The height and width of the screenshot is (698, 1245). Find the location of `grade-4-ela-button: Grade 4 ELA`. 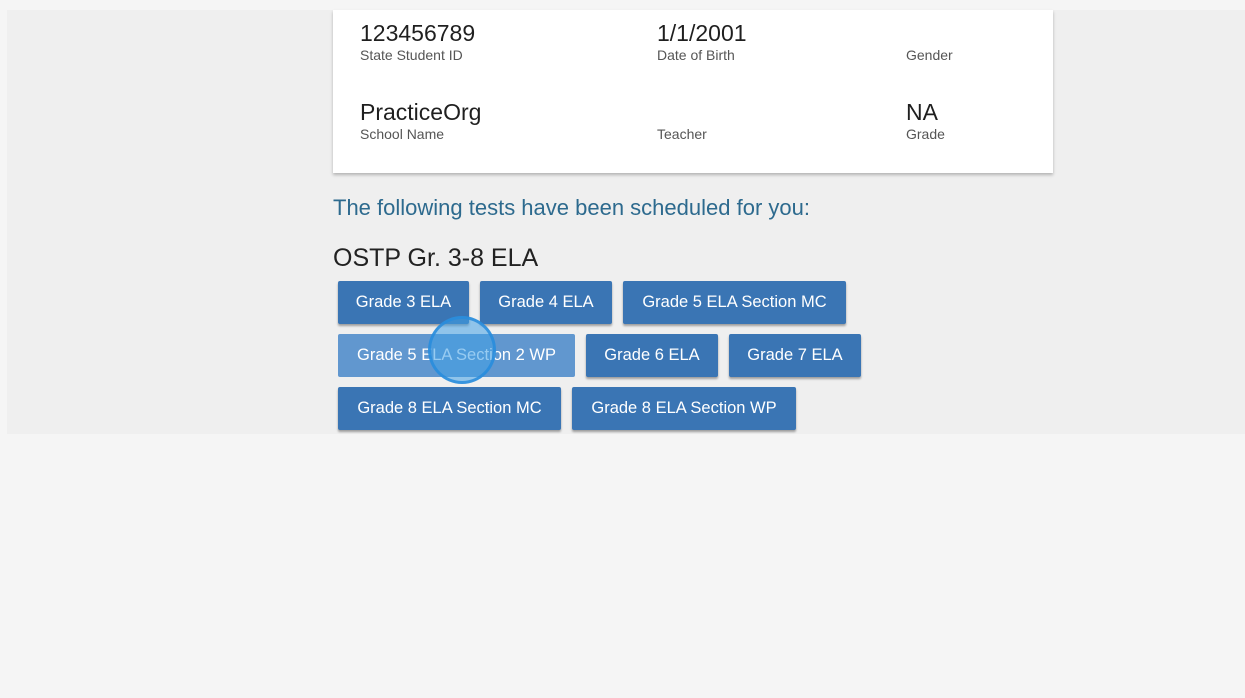

grade-4-ela-button: Grade 4 ELA is located at coordinates (546, 302).